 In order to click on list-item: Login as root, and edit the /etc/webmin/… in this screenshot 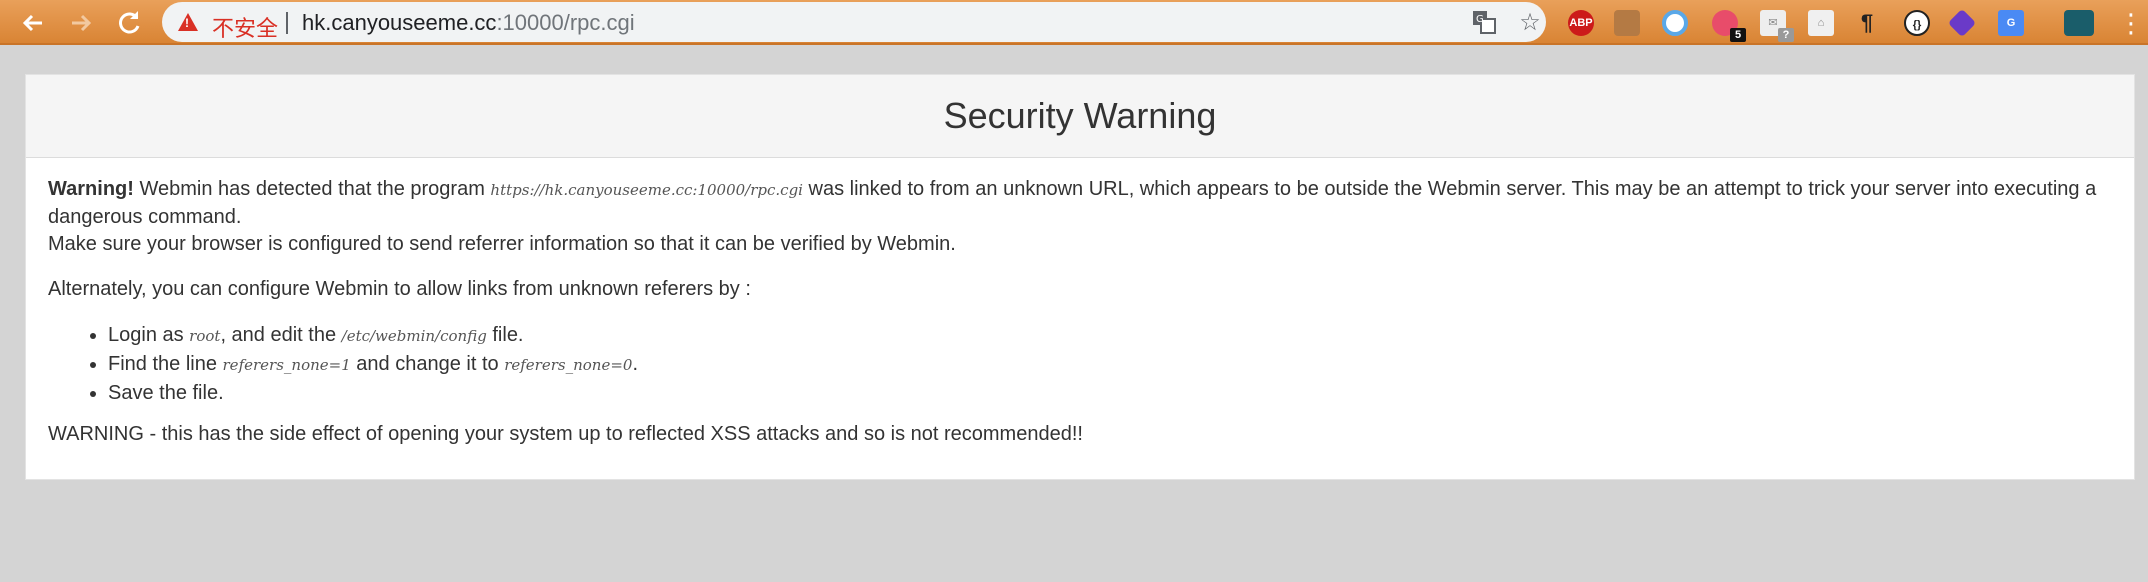, I will do `click(1110, 335)`.